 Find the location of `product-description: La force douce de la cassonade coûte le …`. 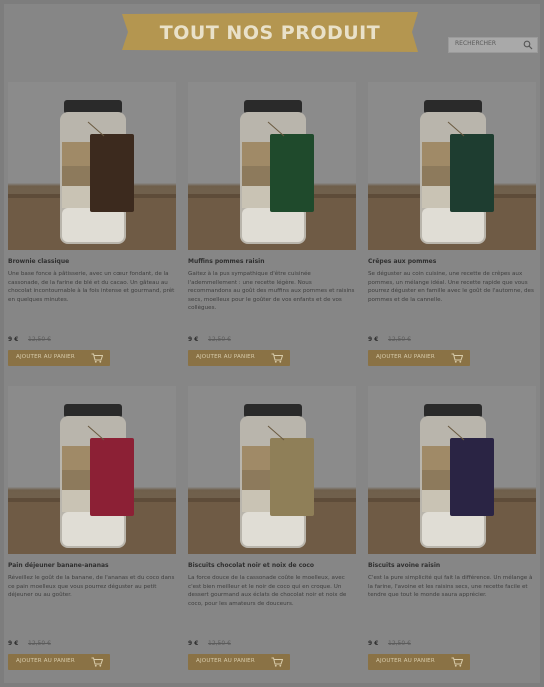

product-description: La force douce de la cassonade coûte le … is located at coordinates (267, 591).